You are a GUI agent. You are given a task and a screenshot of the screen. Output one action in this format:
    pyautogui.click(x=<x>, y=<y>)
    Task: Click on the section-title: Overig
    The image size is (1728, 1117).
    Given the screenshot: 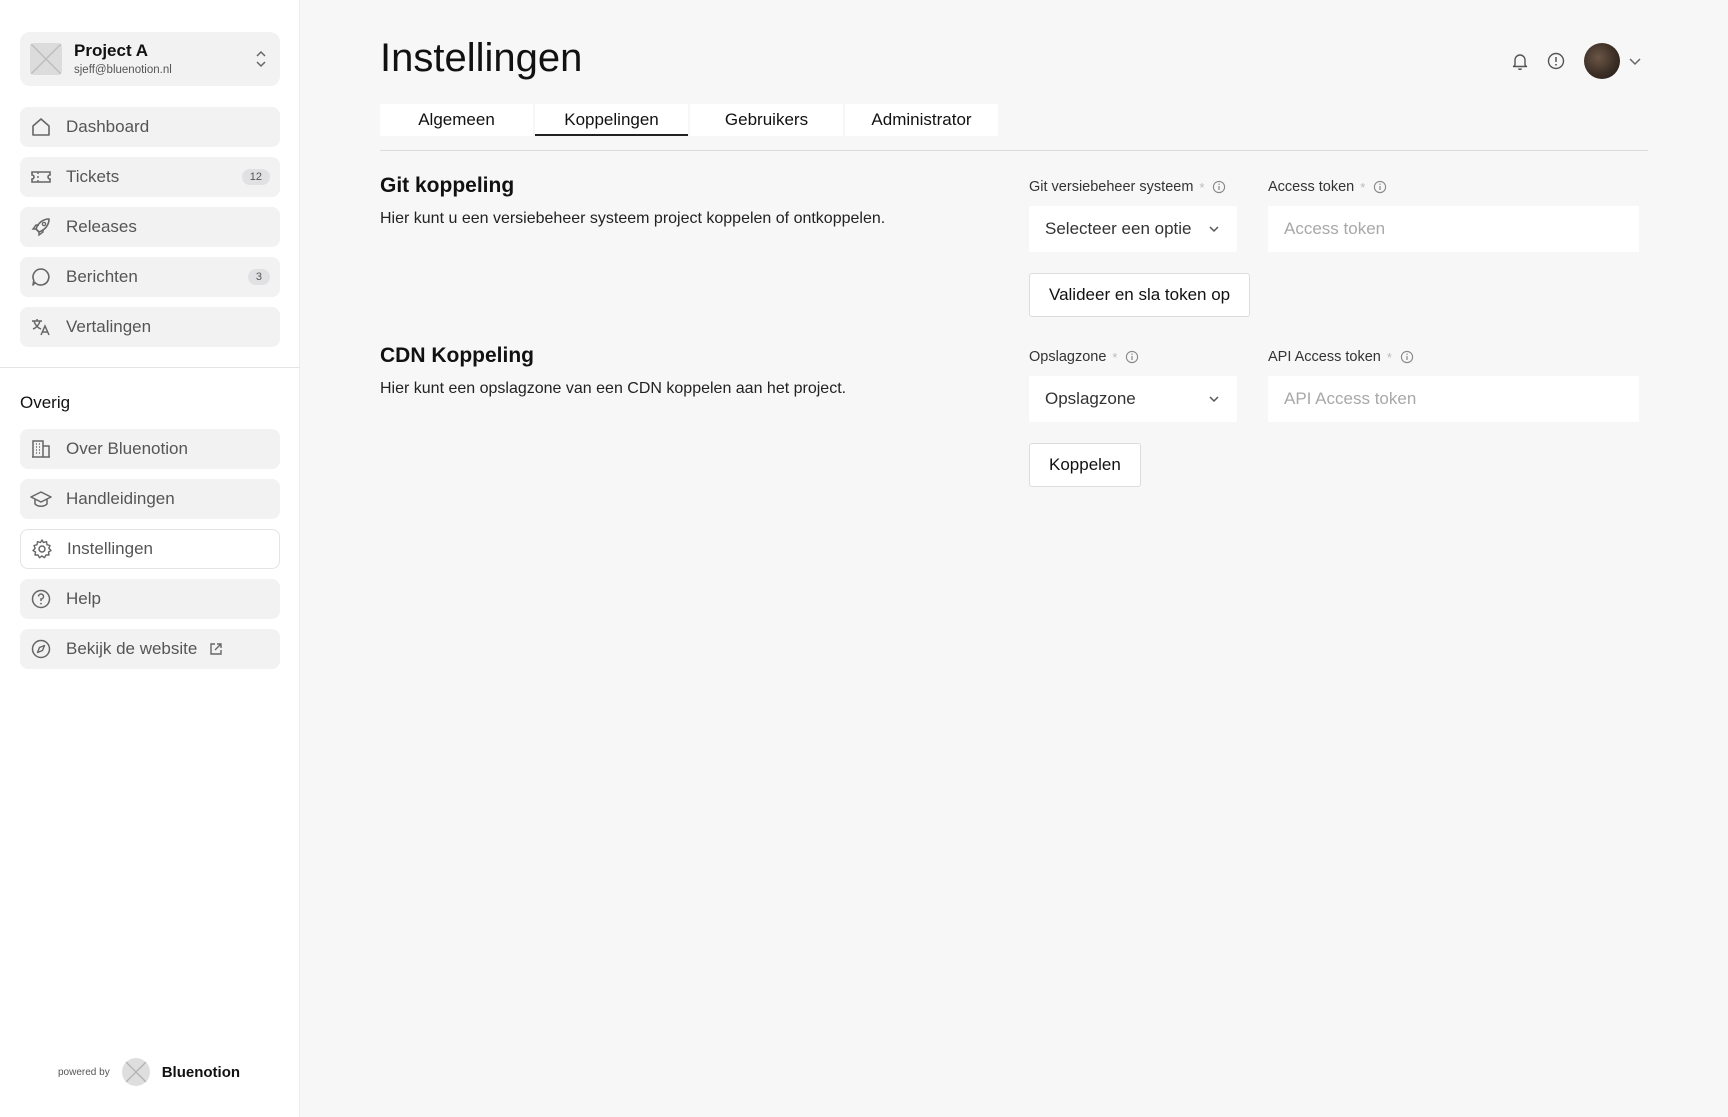 What is the action you would take?
    pyautogui.click(x=45, y=402)
    